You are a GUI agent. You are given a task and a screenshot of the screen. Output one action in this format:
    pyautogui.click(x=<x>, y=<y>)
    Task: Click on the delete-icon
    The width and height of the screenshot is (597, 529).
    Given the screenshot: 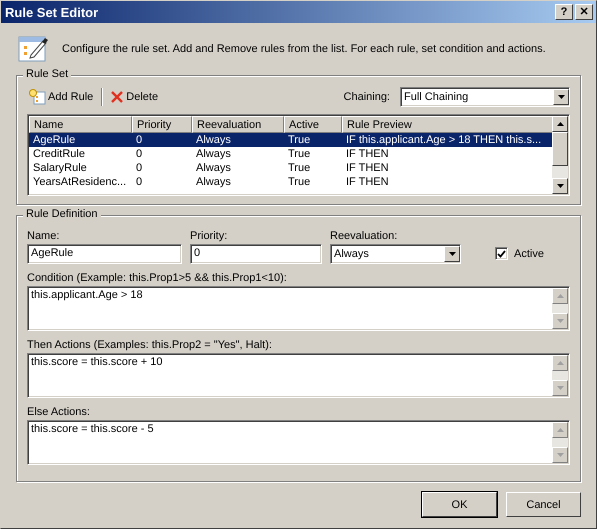 What is the action you would take?
    pyautogui.click(x=117, y=97)
    